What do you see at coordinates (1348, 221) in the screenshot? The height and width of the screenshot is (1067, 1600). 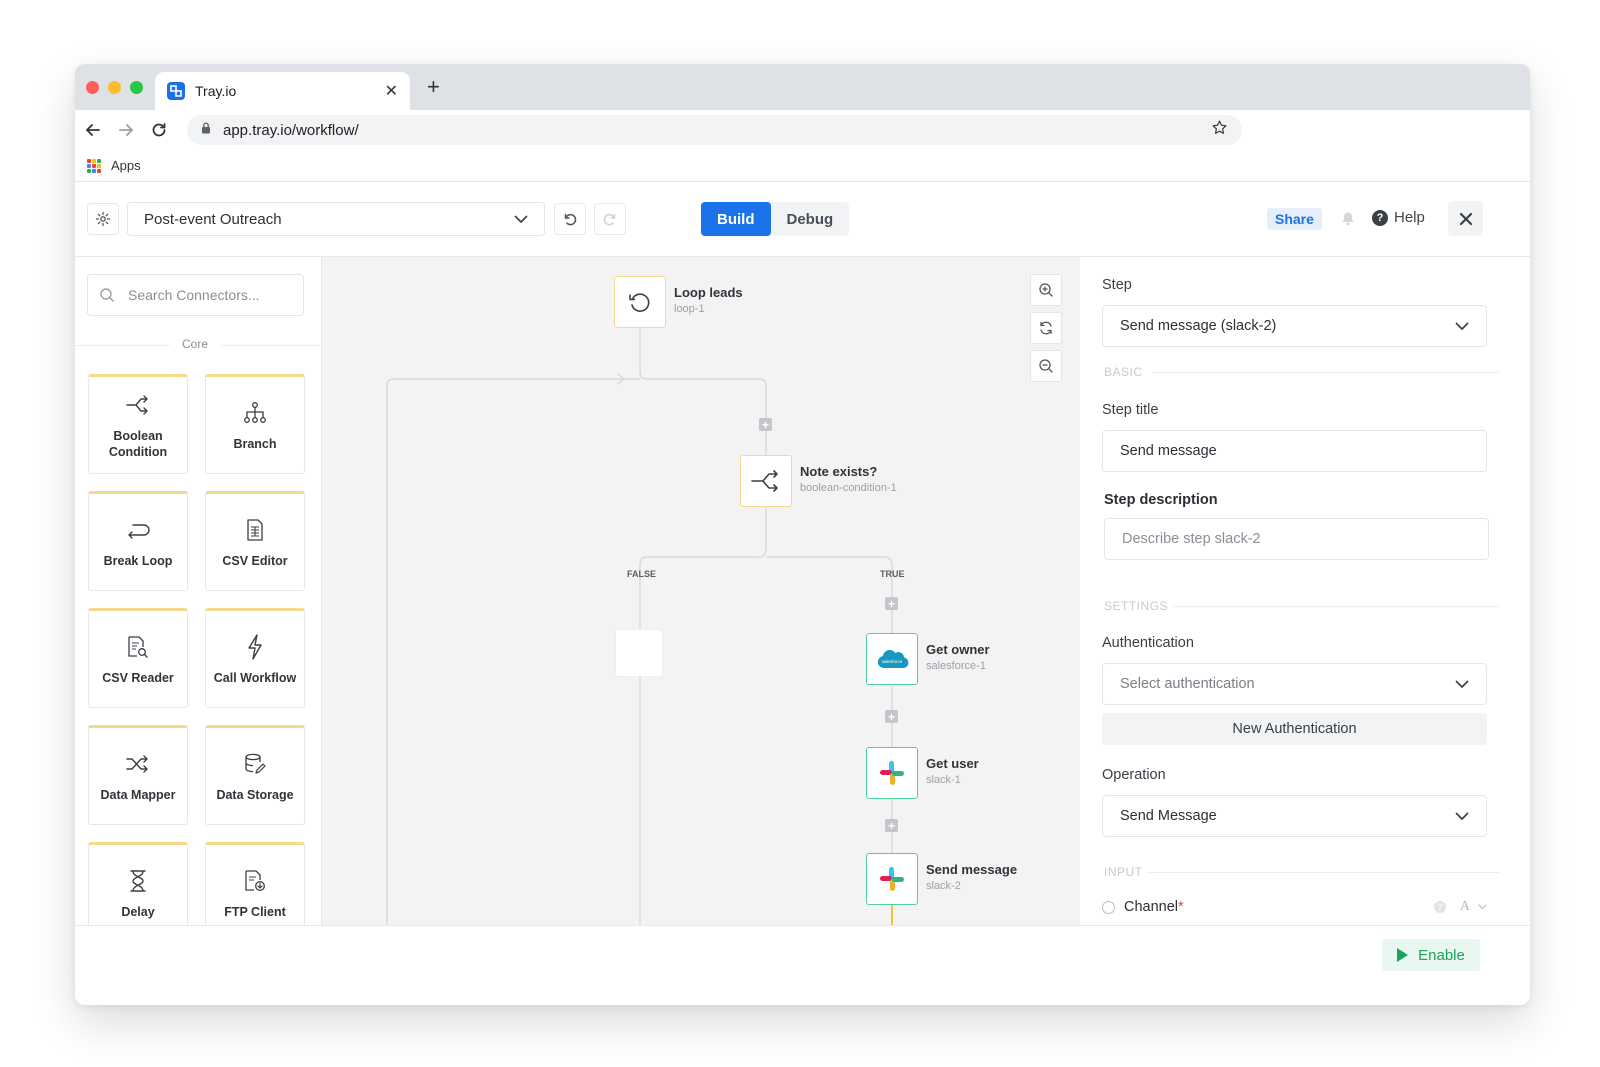 I see `notifications-bell-icon` at bounding box center [1348, 221].